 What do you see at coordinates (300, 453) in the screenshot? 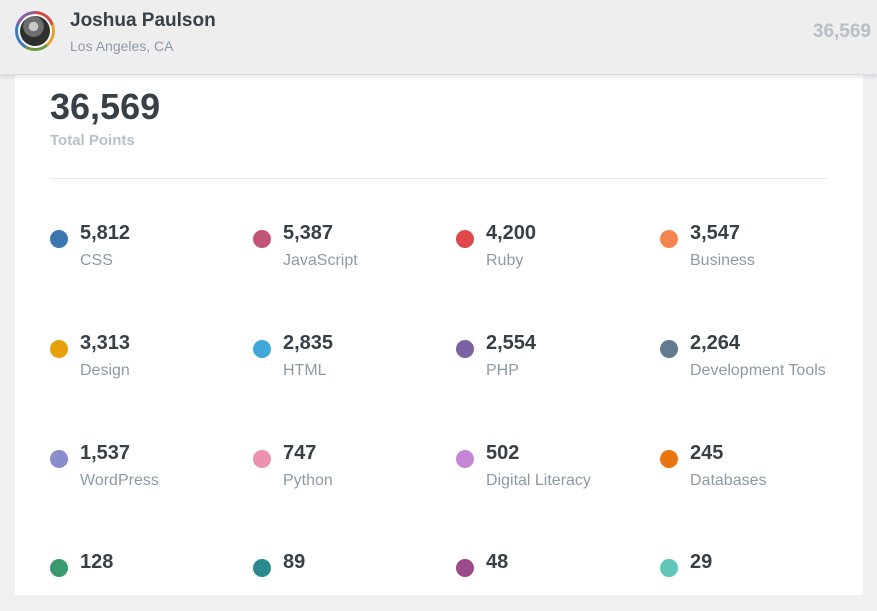
I see `topic-points: 747` at bounding box center [300, 453].